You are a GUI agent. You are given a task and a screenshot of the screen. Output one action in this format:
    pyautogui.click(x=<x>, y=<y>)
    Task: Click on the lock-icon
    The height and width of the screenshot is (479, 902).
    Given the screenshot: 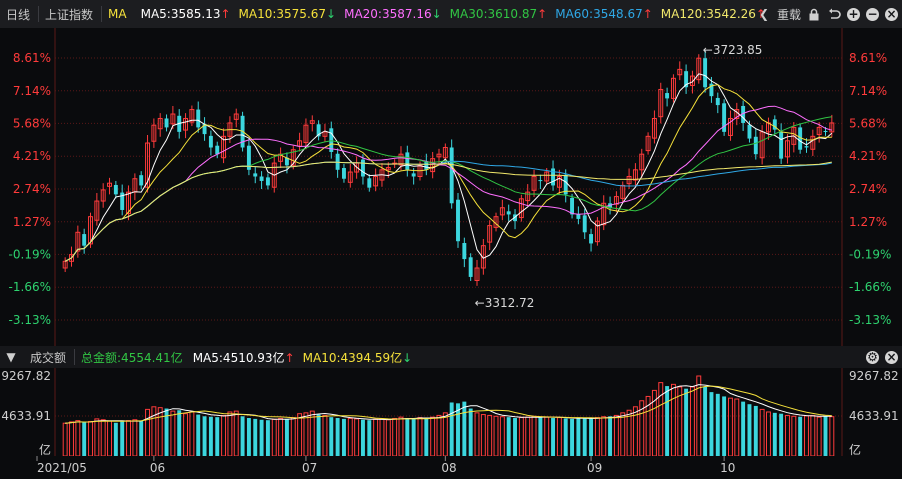 What is the action you would take?
    pyautogui.click(x=814, y=14)
    